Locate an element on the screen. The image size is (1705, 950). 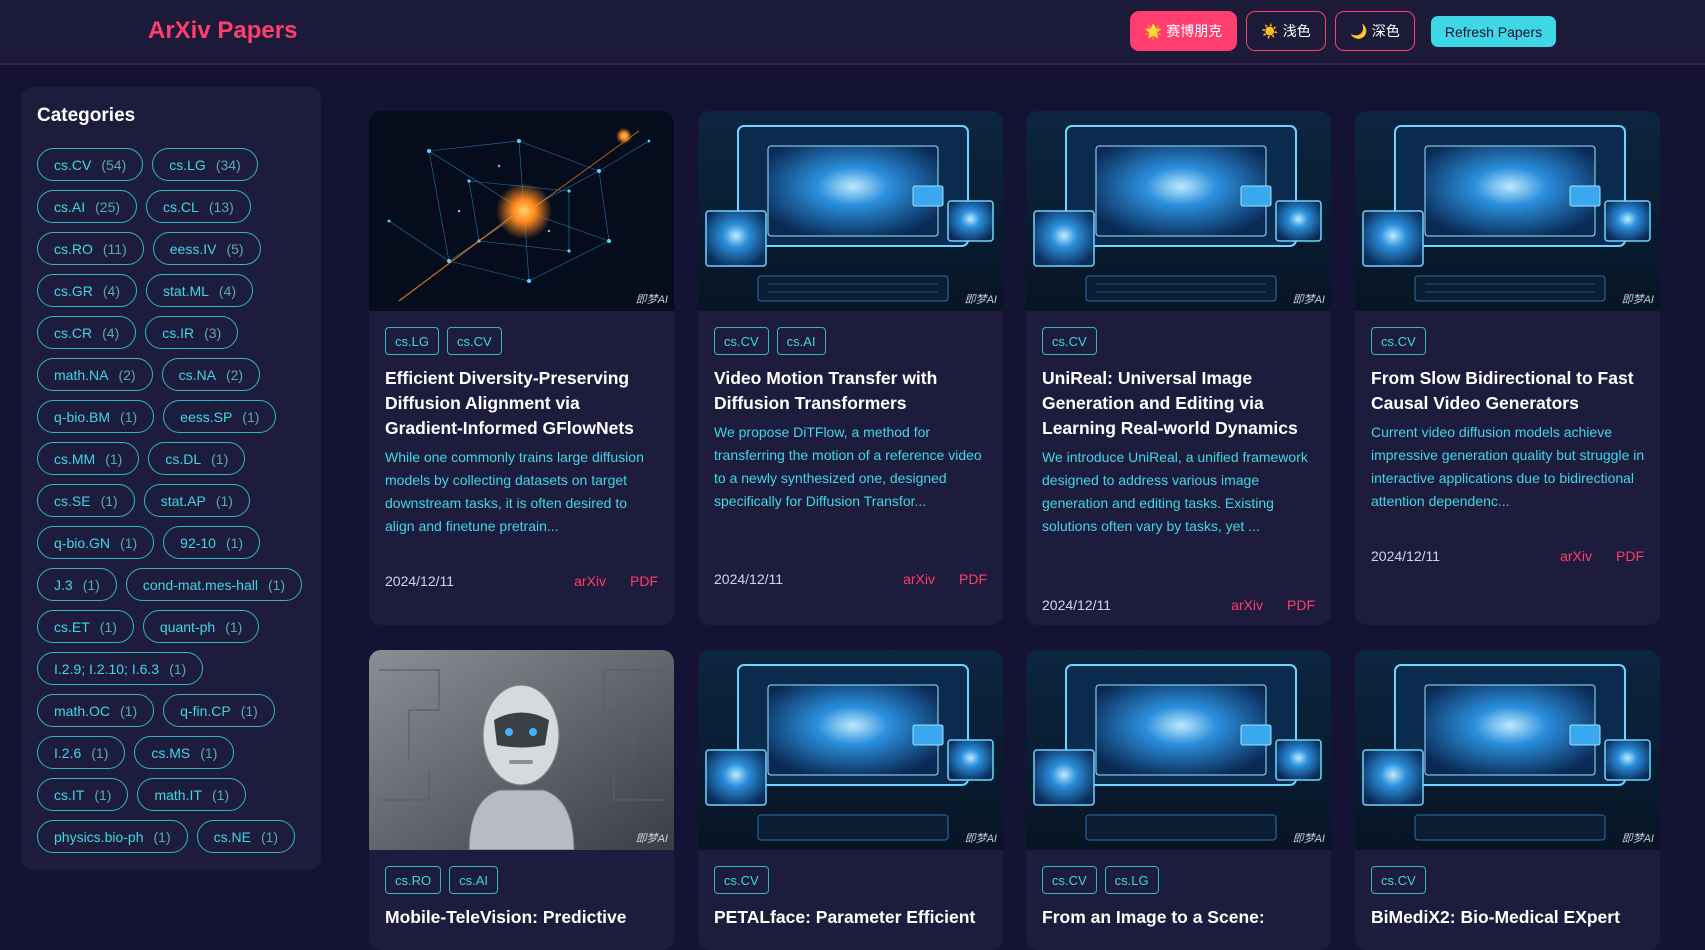
category-tag: cs.IR (3) is located at coordinates (192, 332).